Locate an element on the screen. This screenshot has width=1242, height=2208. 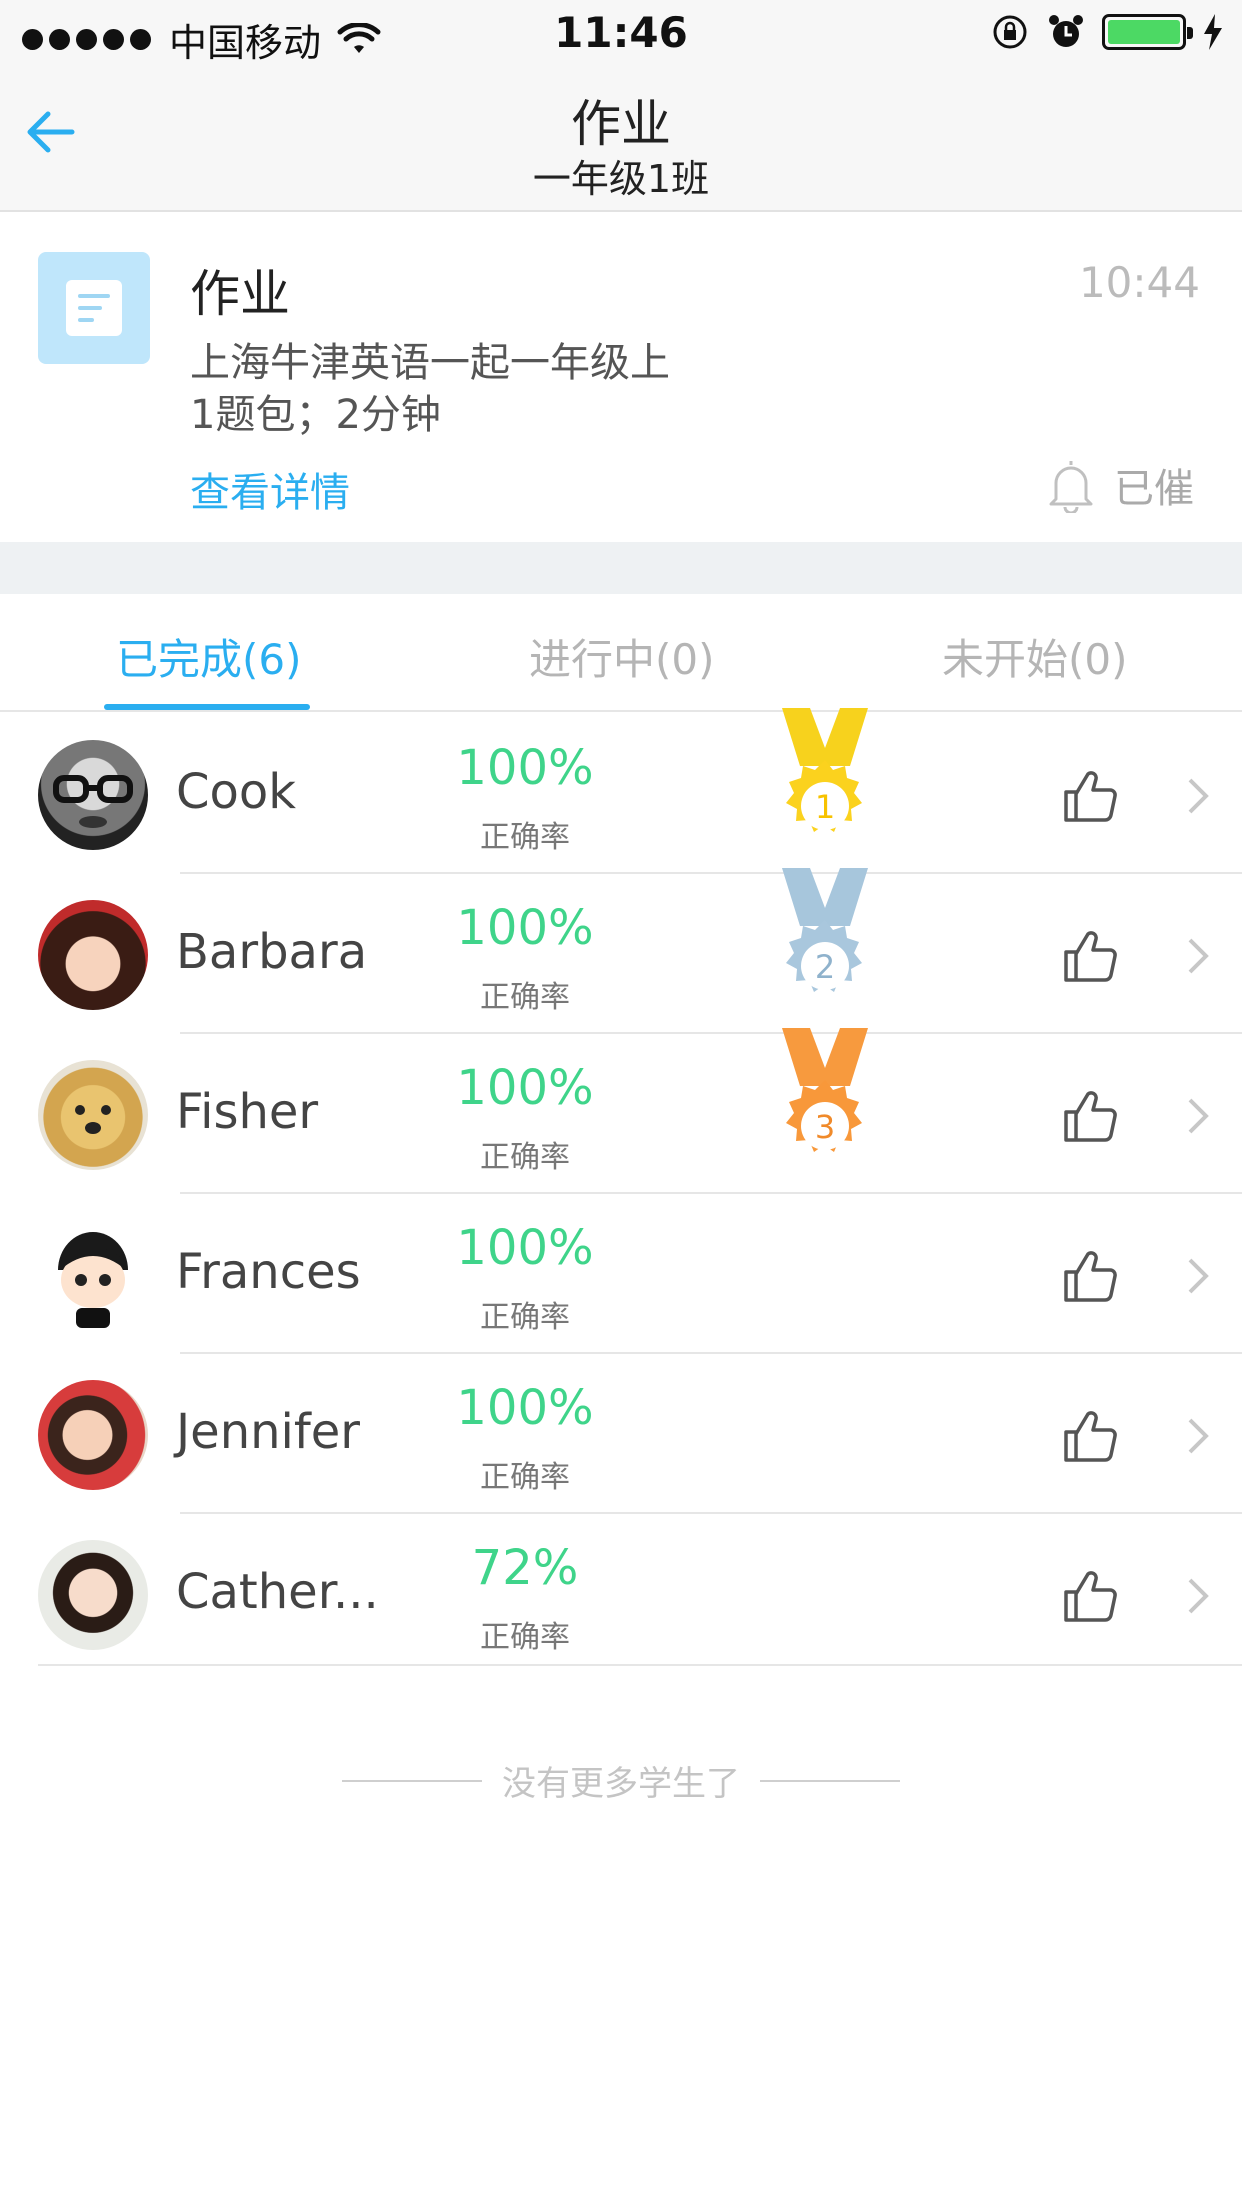
navigation-bar: 作业 一年级1班 is located at coordinates (621, 139).